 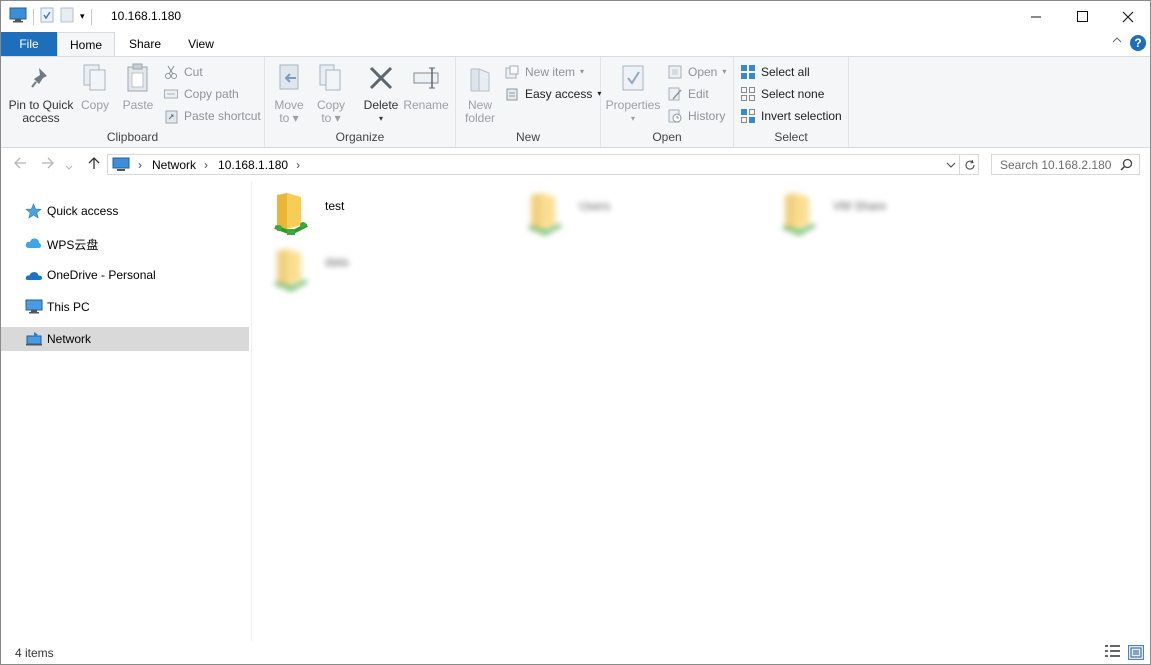 What do you see at coordinates (146, 16) in the screenshot?
I see `window-title: 10.168.1.180` at bounding box center [146, 16].